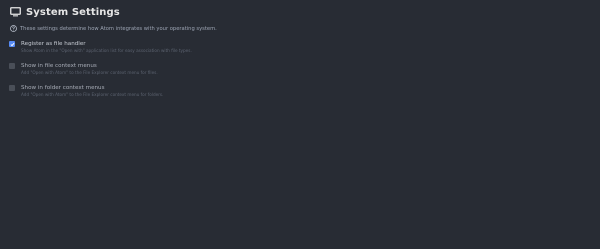 The image size is (600, 249). I want to click on file-handler-label: Register as file handler, so click(53, 44).